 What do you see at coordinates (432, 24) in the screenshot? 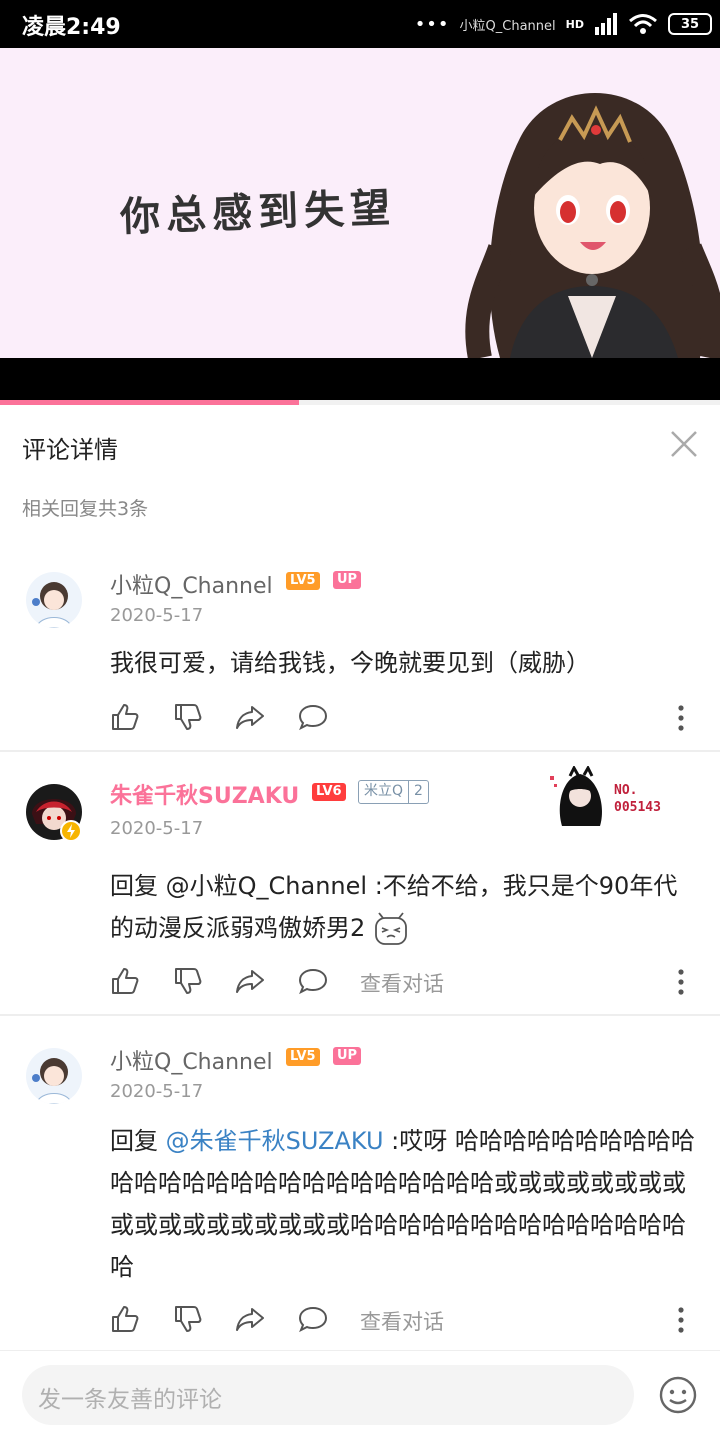
I see `notification-dots: •••` at bounding box center [432, 24].